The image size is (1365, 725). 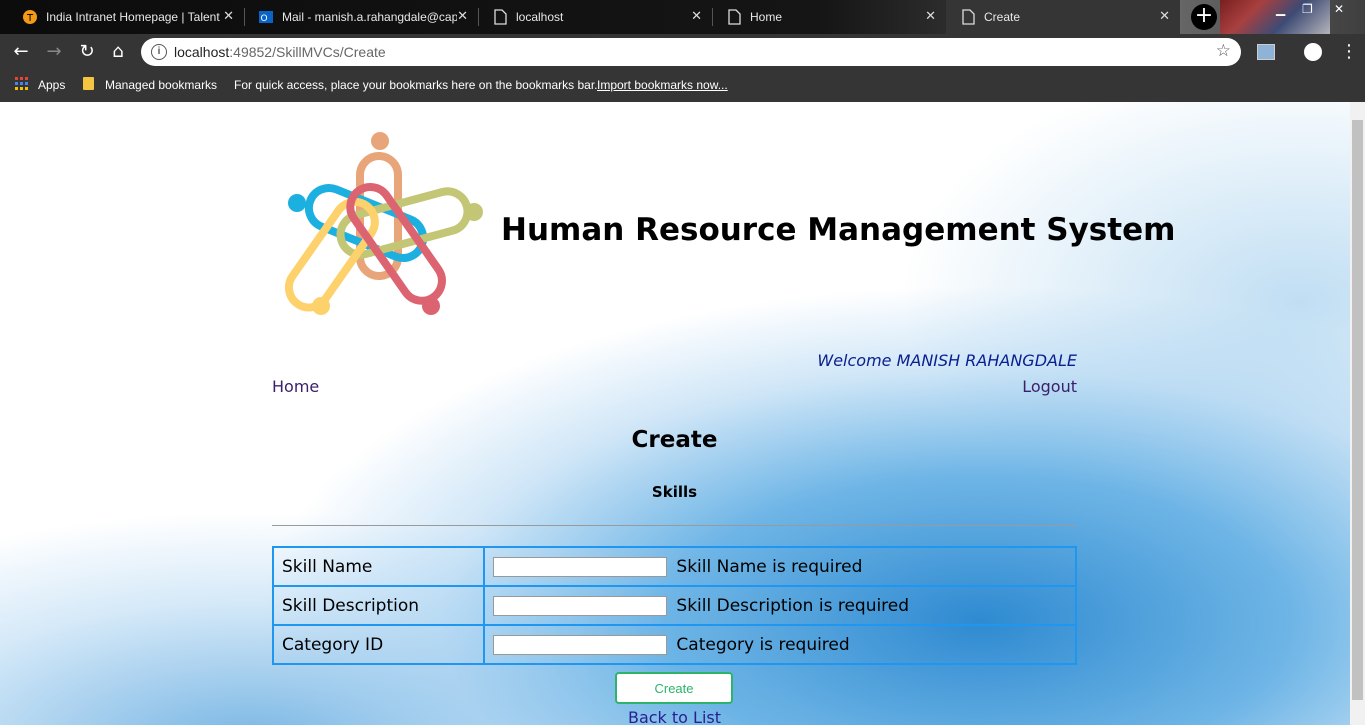 What do you see at coordinates (378, 566) in the screenshot?
I see `skill-name-label: Skill Name` at bounding box center [378, 566].